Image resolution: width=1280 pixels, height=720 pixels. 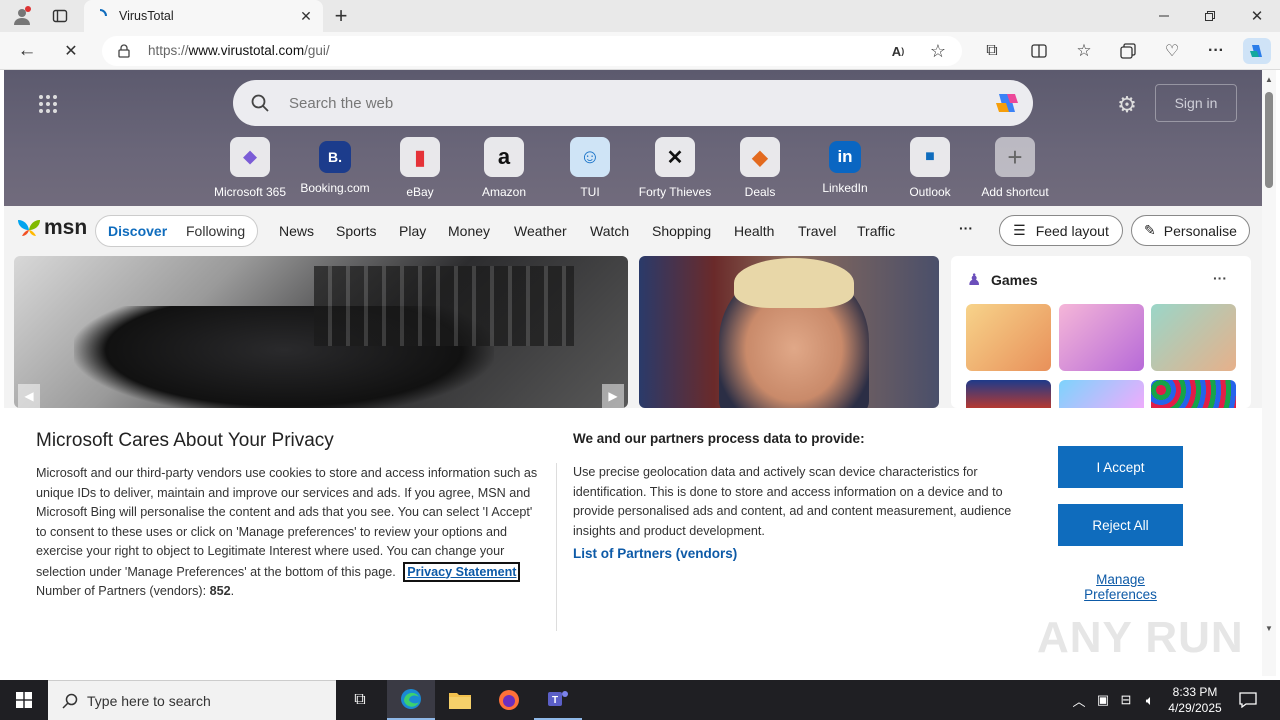 What do you see at coordinates (1269, 79) in the screenshot?
I see `scroll-up-icon: ▲` at bounding box center [1269, 79].